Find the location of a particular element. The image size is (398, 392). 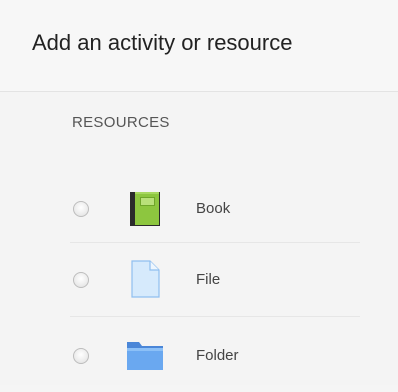

radio-folder is located at coordinates (81, 356).